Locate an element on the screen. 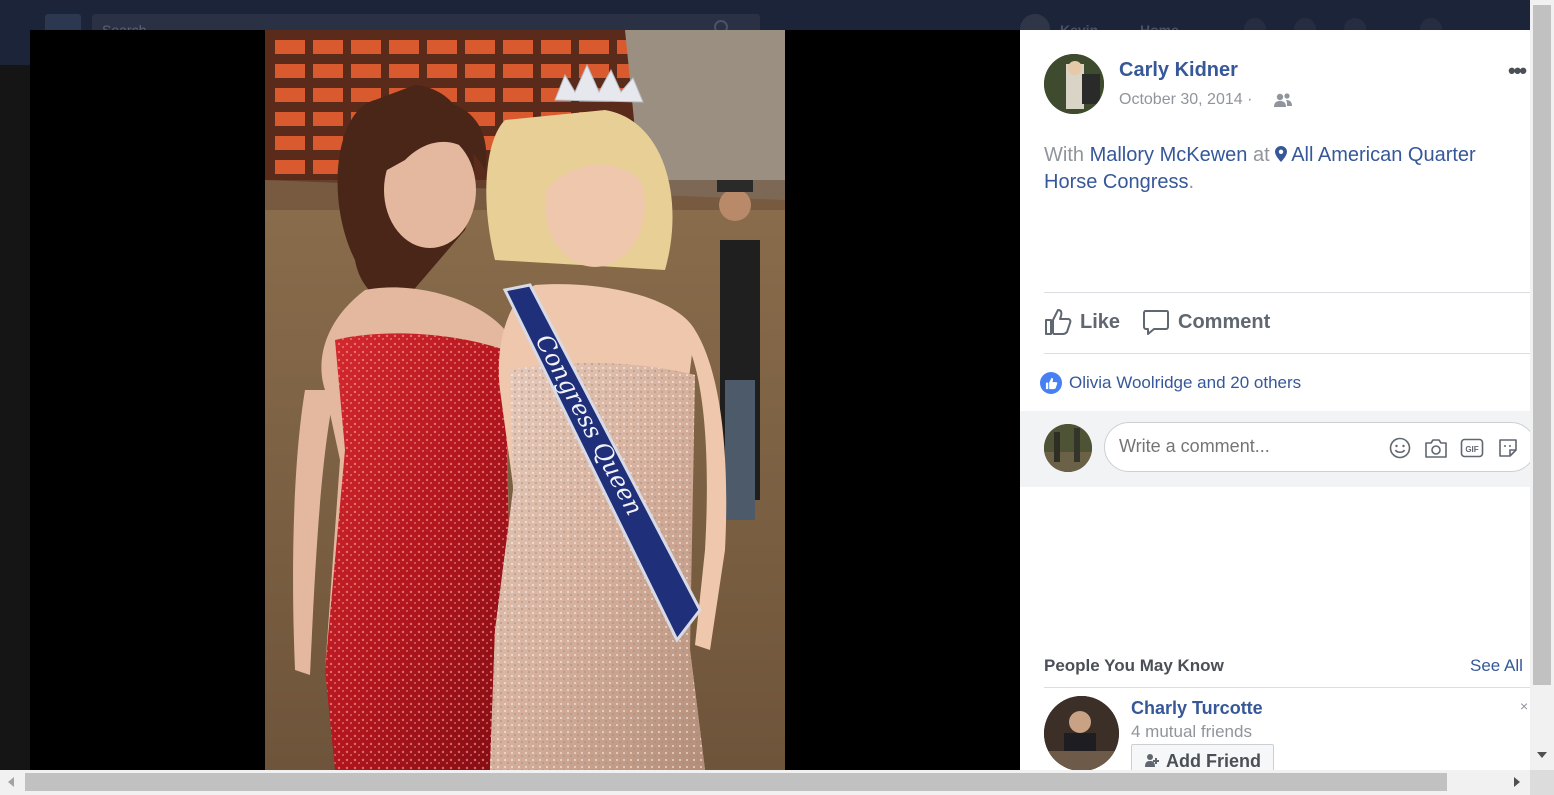  dismiss-suggestion-icon: × is located at coordinates (1524, 706).